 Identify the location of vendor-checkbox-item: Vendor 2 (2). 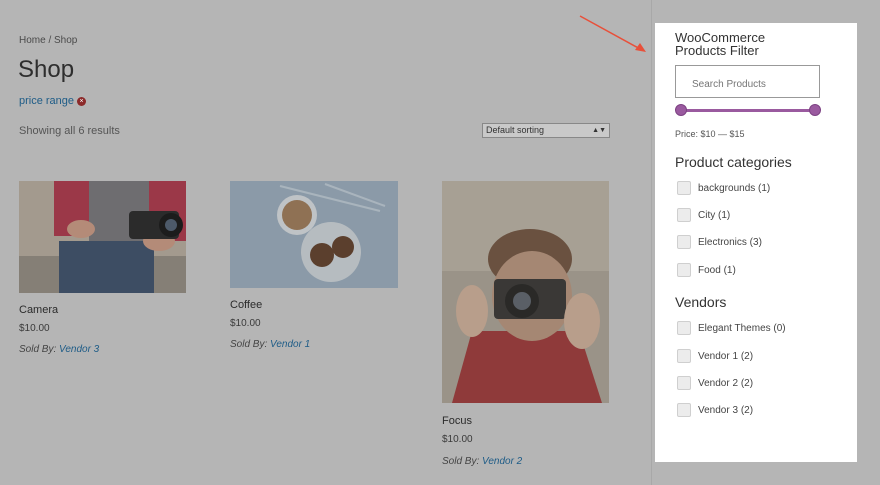
(715, 383).